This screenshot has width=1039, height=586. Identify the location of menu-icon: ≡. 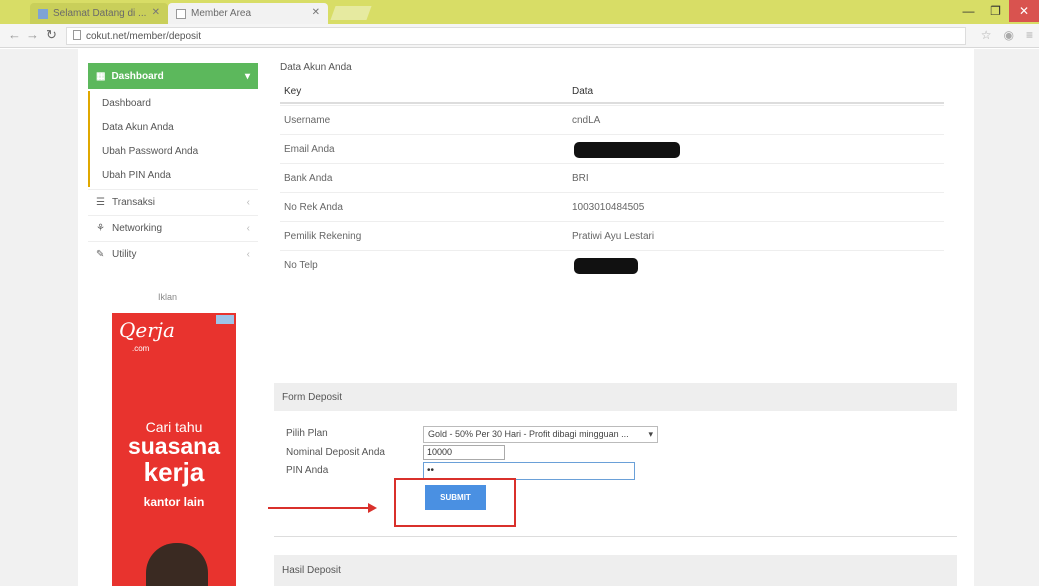
(1029, 35).